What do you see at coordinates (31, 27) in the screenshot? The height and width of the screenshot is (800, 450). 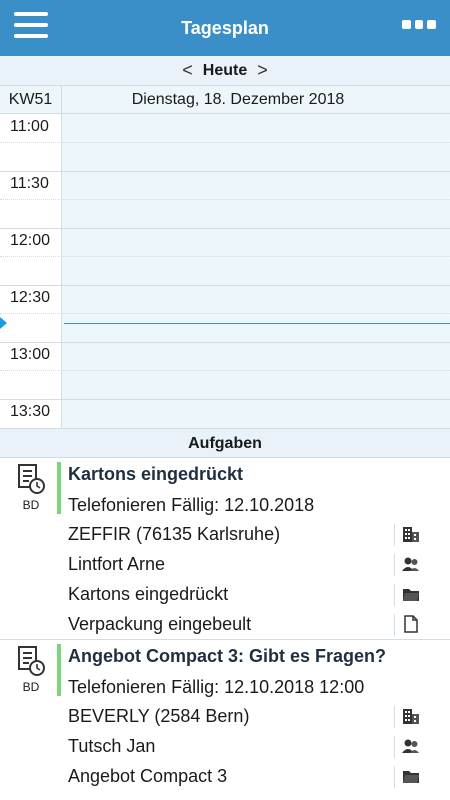 I see `hamburger-menu-icon` at bounding box center [31, 27].